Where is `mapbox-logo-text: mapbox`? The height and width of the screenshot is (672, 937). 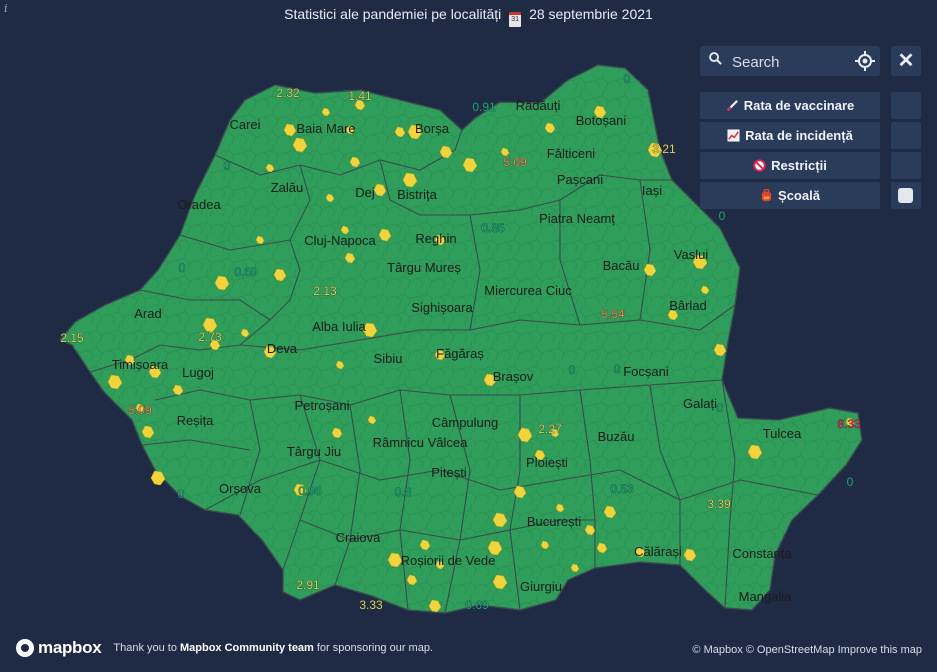
mapbox-logo-text: mapbox is located at coordinates (70, 647).